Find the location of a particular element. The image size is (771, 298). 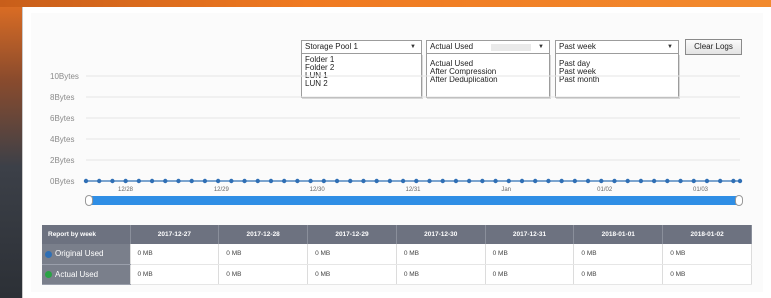

date-header: 2017-12-30 is located at coordinates (441, 234).